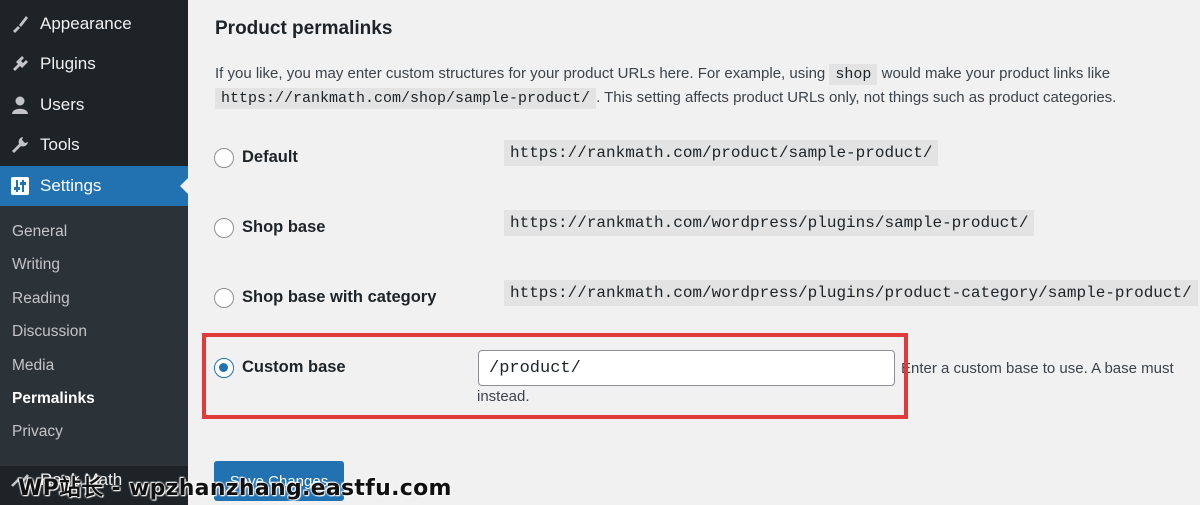 The width and height of the screenshot is (1200, 505). Describe the element at coordinates (37, 432) in the screenshot. I see `submenu-item-privacy: Privacy` at that location.